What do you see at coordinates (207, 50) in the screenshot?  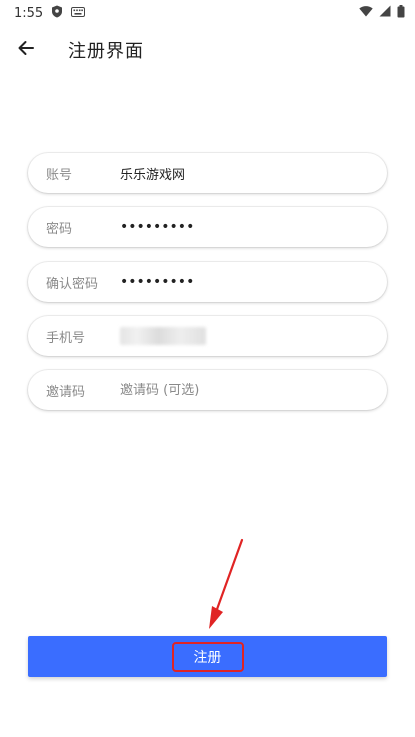 I see `app-bar: 注册界面` at bounding box center [207, 50].